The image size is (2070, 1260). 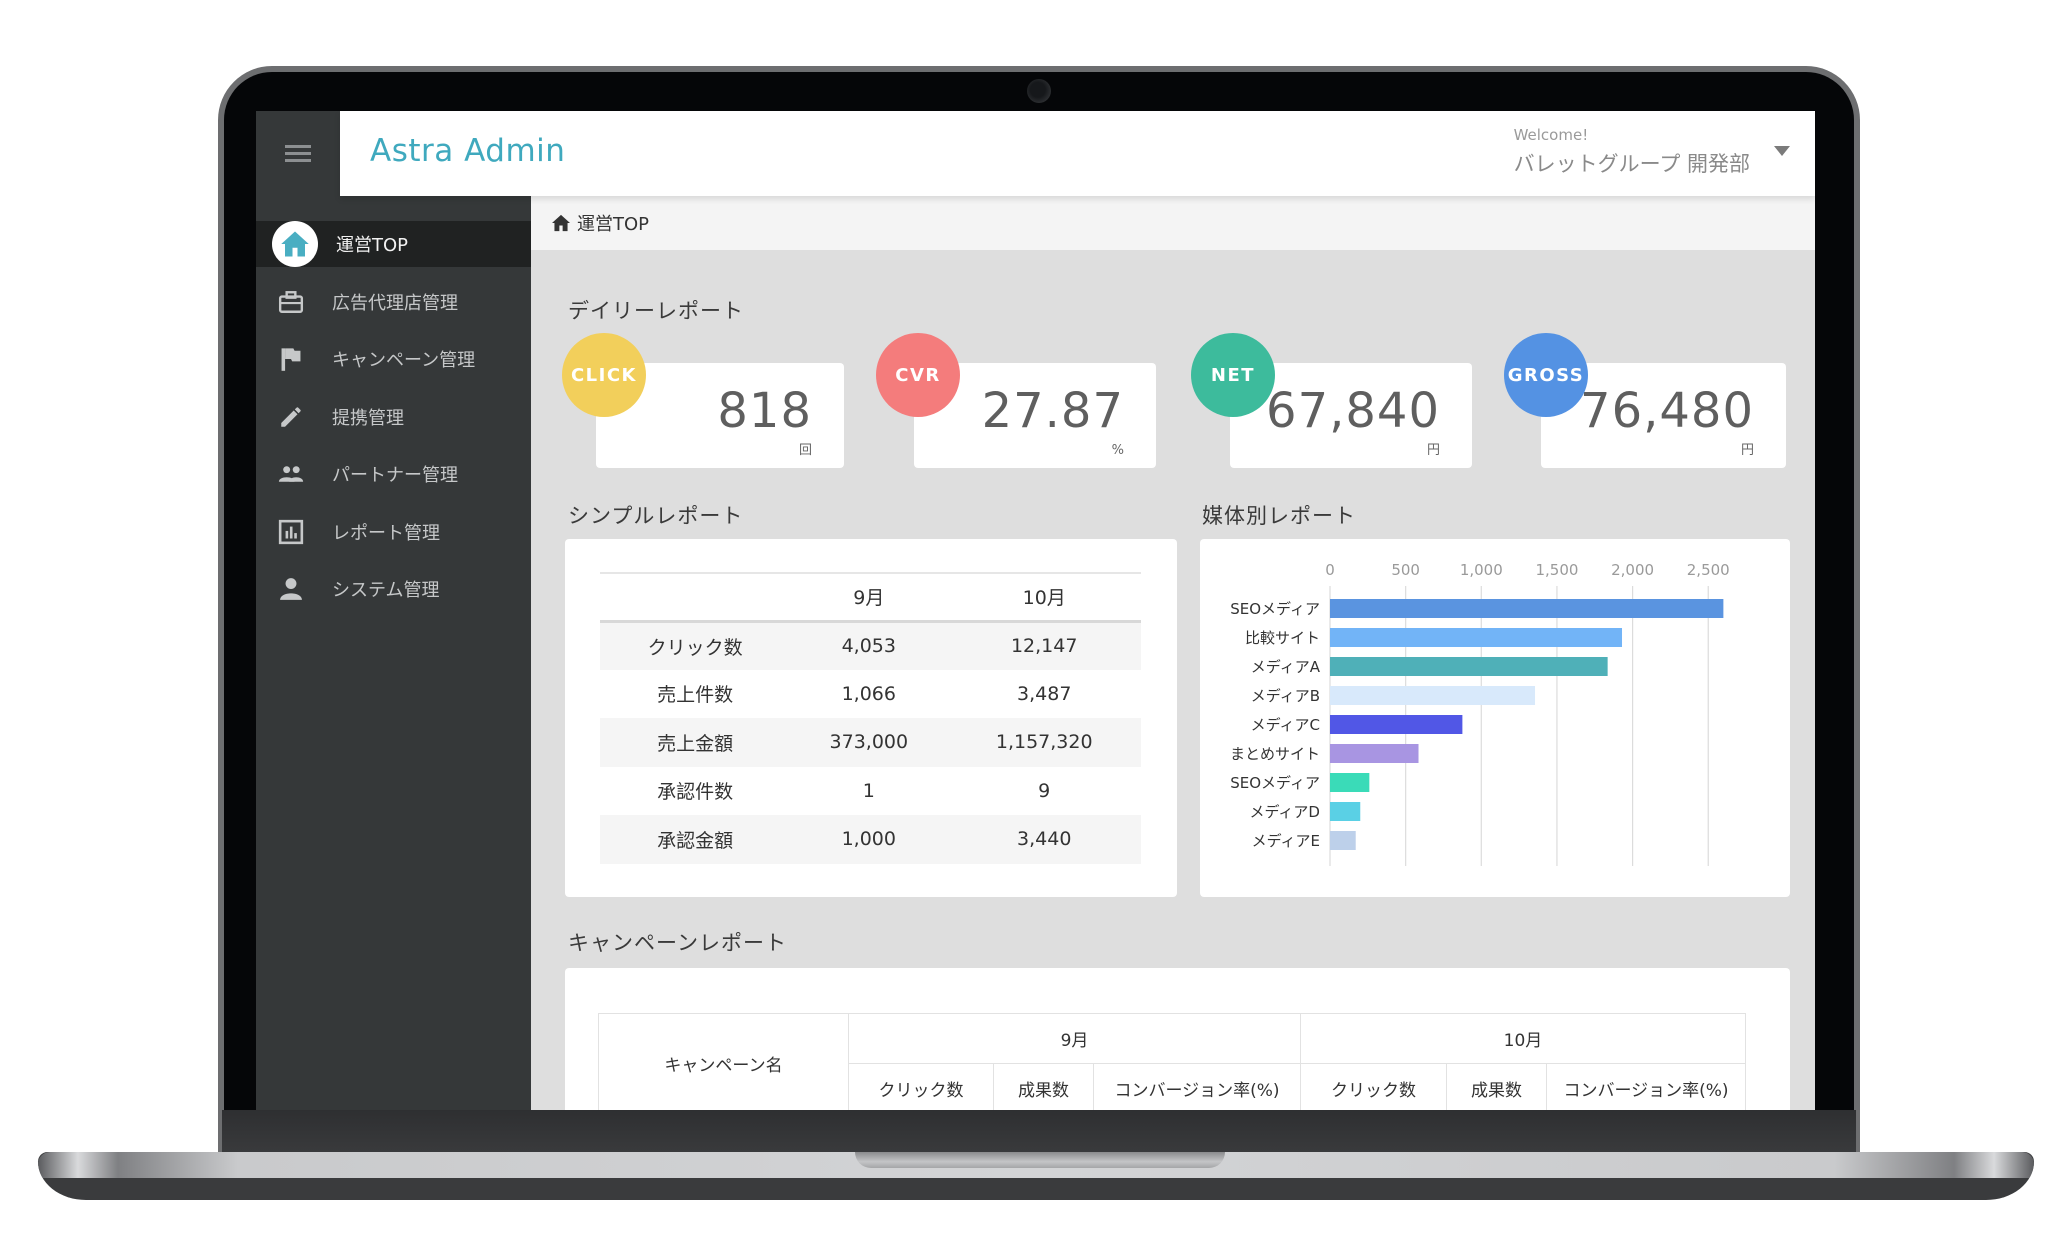 What do you see at coordinates (386, 591) in the screenshot?
I see `sidebar-item-label: システム管理` at bounding box center [386, 591].